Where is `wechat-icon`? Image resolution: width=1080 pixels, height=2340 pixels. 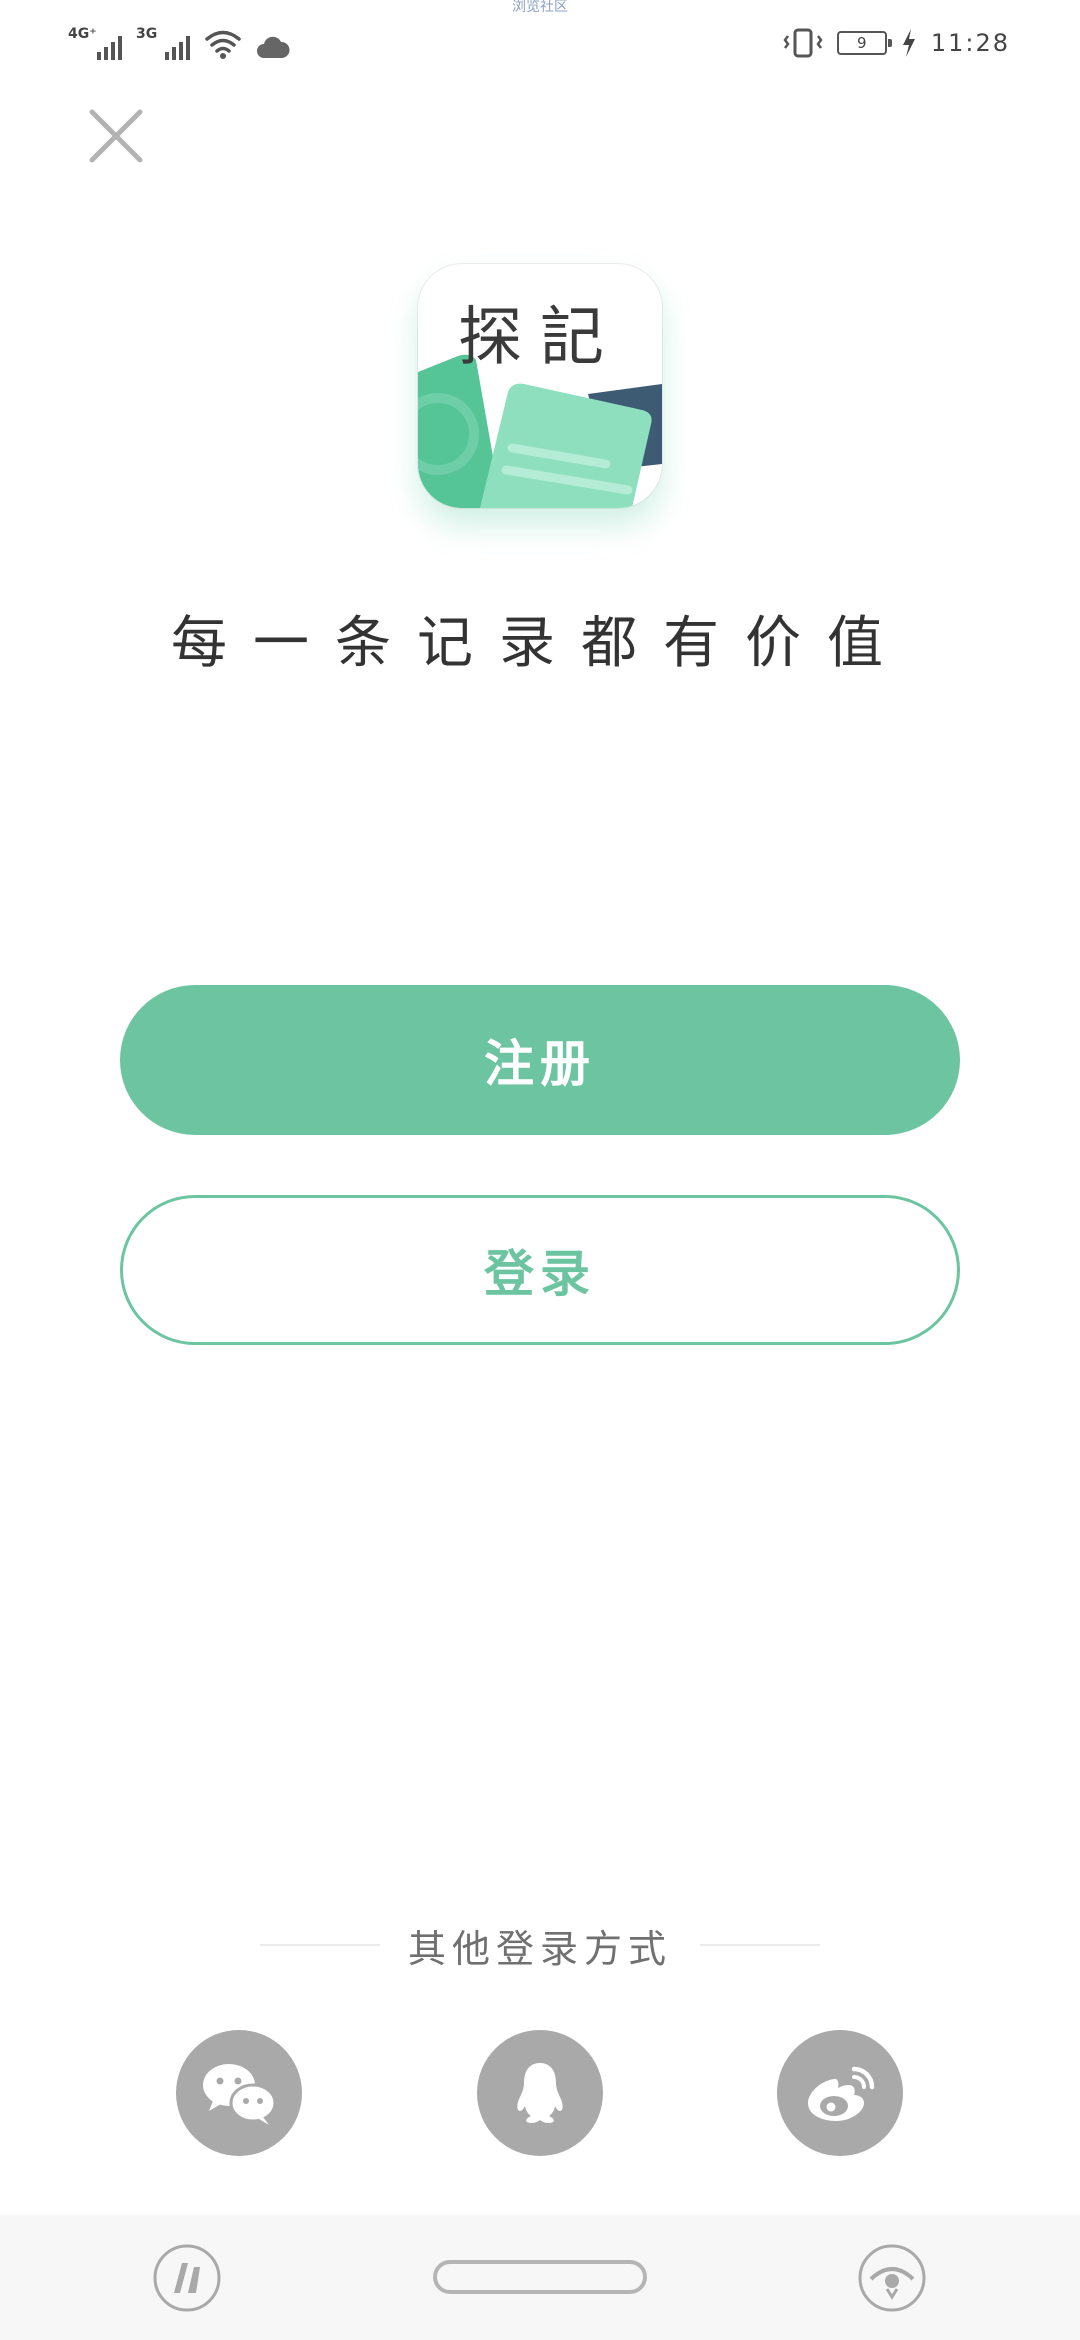
wechat-icon is located at coordinates (240, 2094).